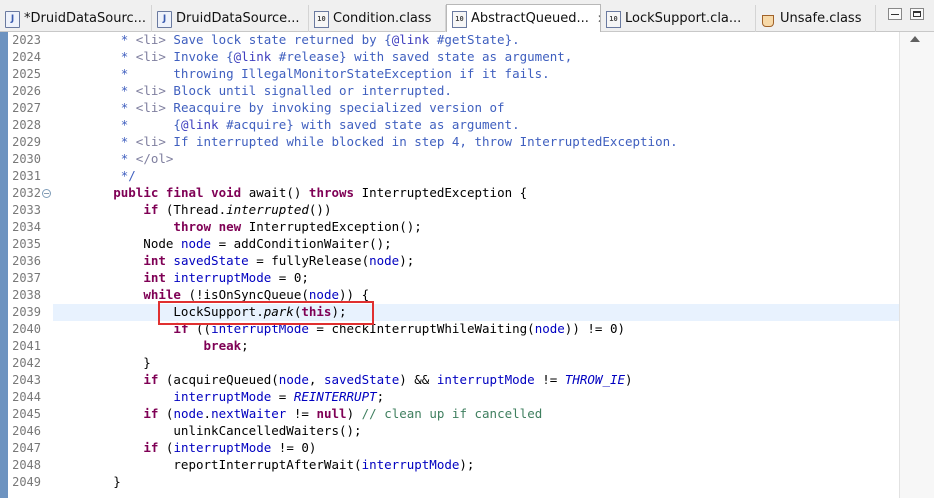  I want to click on code-token: */, so click(94, 175).